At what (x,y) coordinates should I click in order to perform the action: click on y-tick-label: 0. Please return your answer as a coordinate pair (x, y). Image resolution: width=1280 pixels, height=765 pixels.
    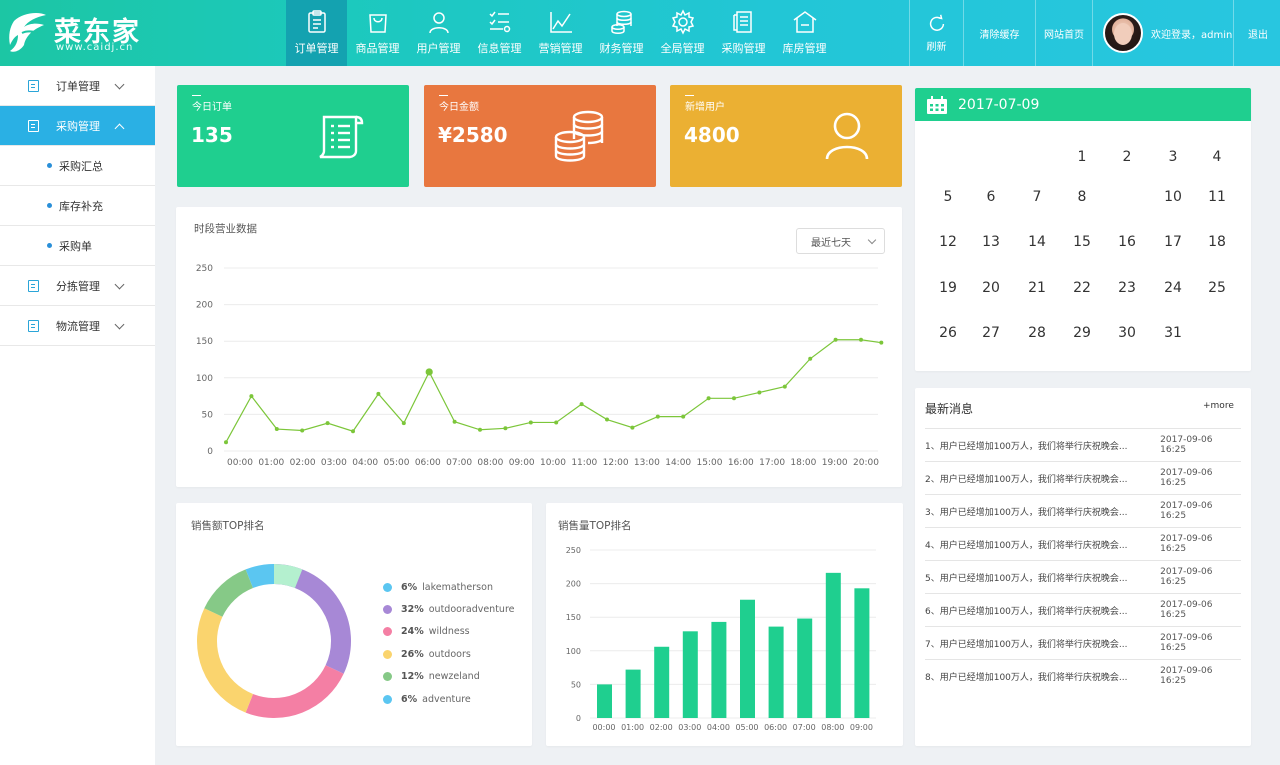
    Looking at the image, I should click on (578, 718).